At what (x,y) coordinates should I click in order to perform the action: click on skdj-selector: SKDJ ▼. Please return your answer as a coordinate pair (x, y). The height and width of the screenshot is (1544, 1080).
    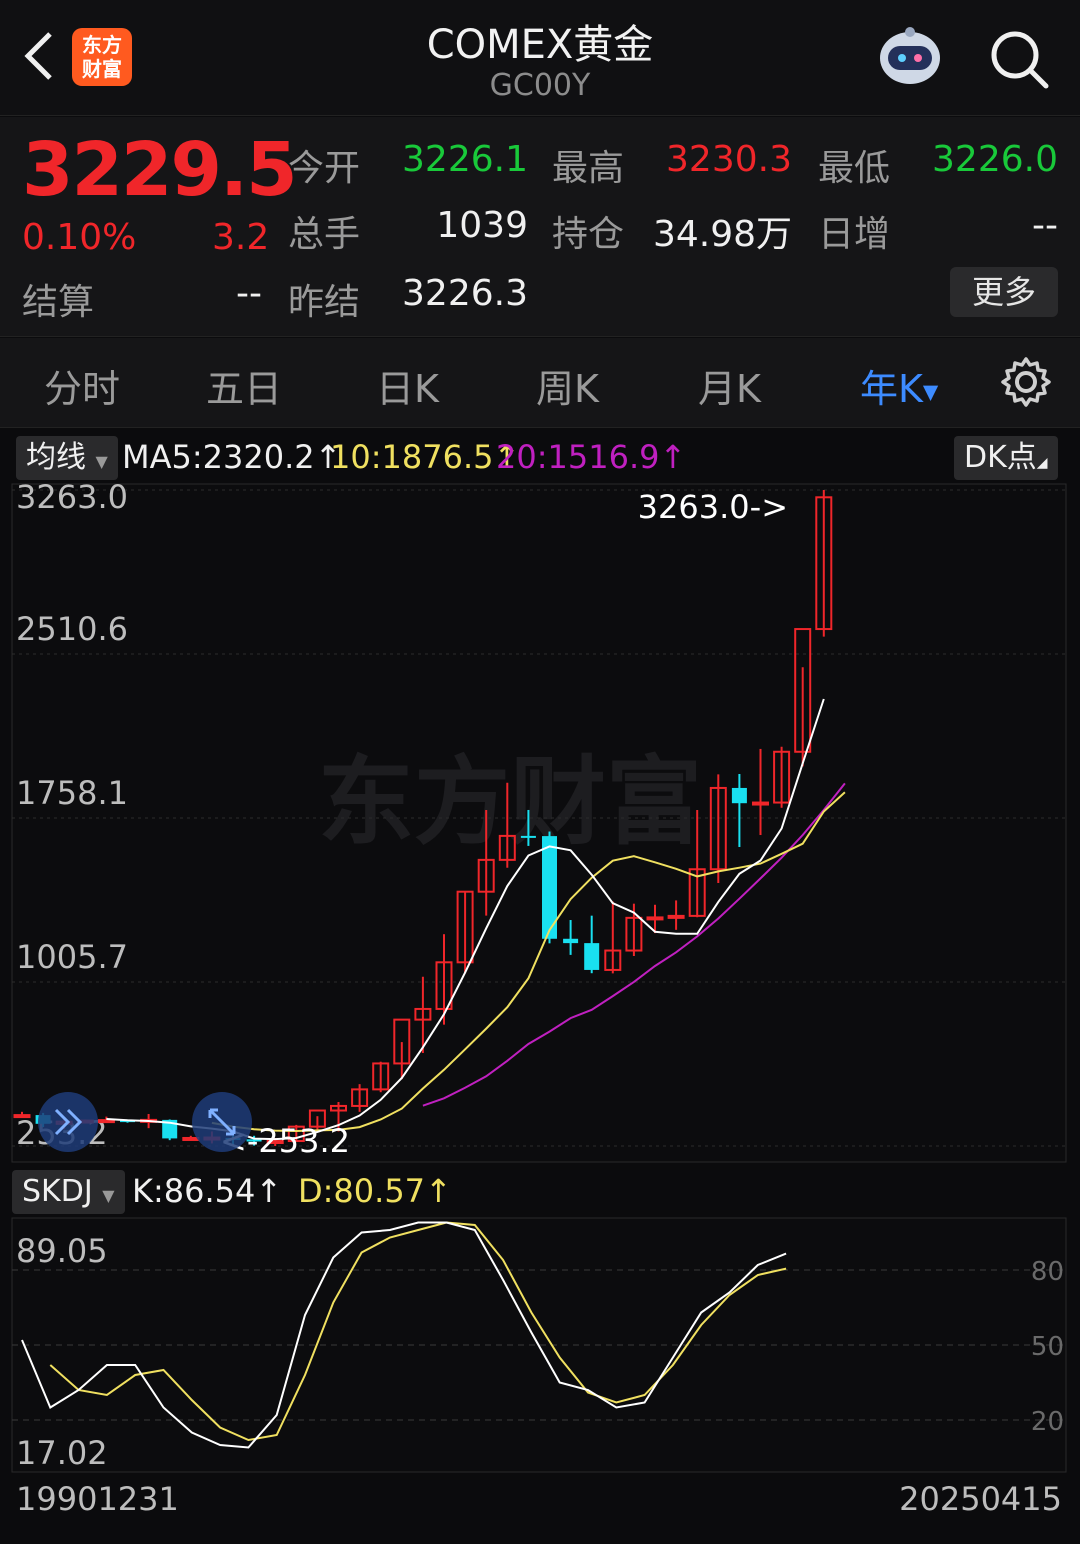
    Looking at the image, I should click on (68, 1192).